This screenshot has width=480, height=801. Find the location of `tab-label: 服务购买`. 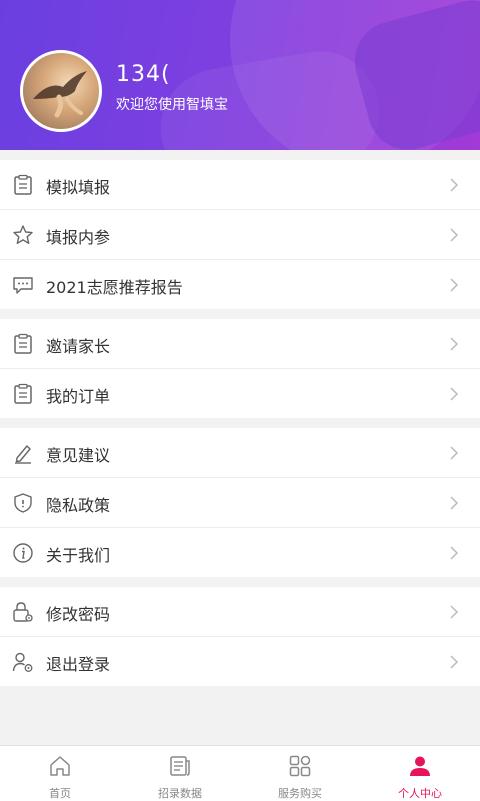

tab-label: 服务购买 is located at coordinates (300, 793).